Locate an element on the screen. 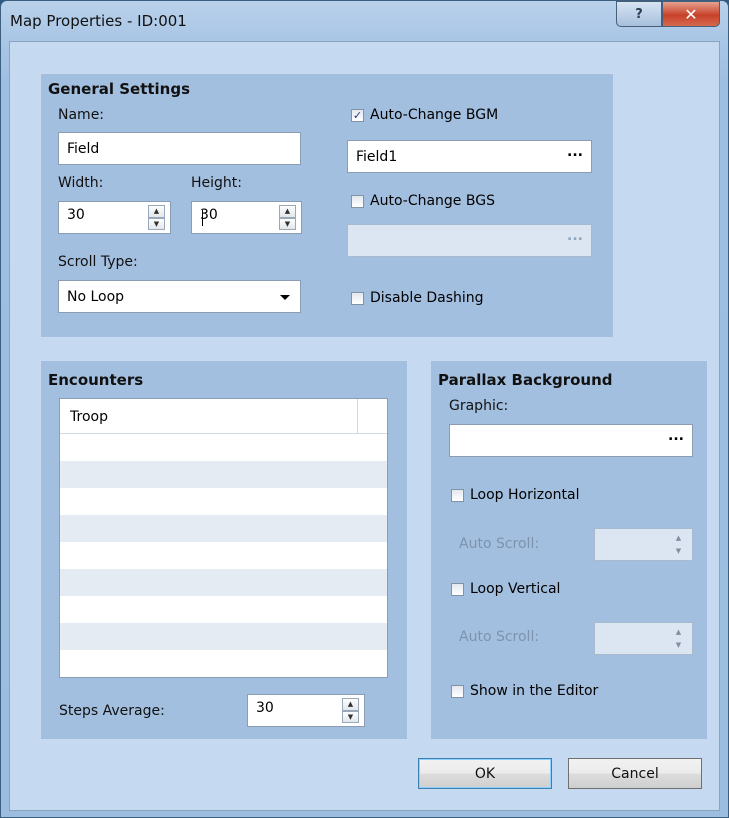 The width and height of the screenshot is (729, 818). encounters-title: Encounters is located at coordinates (96, 380).